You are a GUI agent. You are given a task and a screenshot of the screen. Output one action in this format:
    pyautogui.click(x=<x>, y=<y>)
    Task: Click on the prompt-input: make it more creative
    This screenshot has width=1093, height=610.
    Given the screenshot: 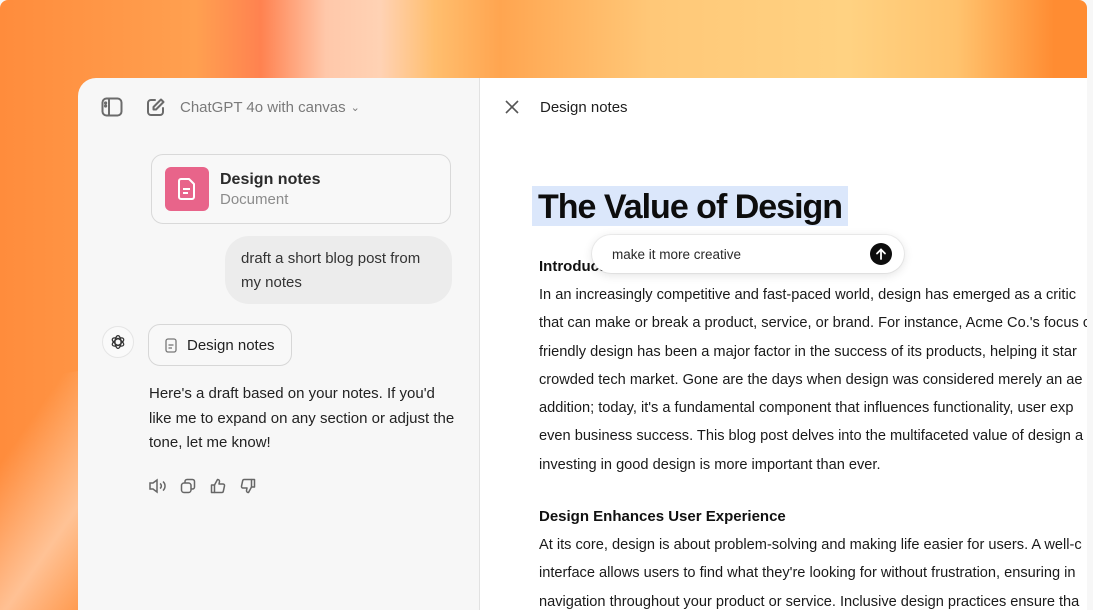 What is the action you would take?
    pyautogui.click(x=741, y=254)
    